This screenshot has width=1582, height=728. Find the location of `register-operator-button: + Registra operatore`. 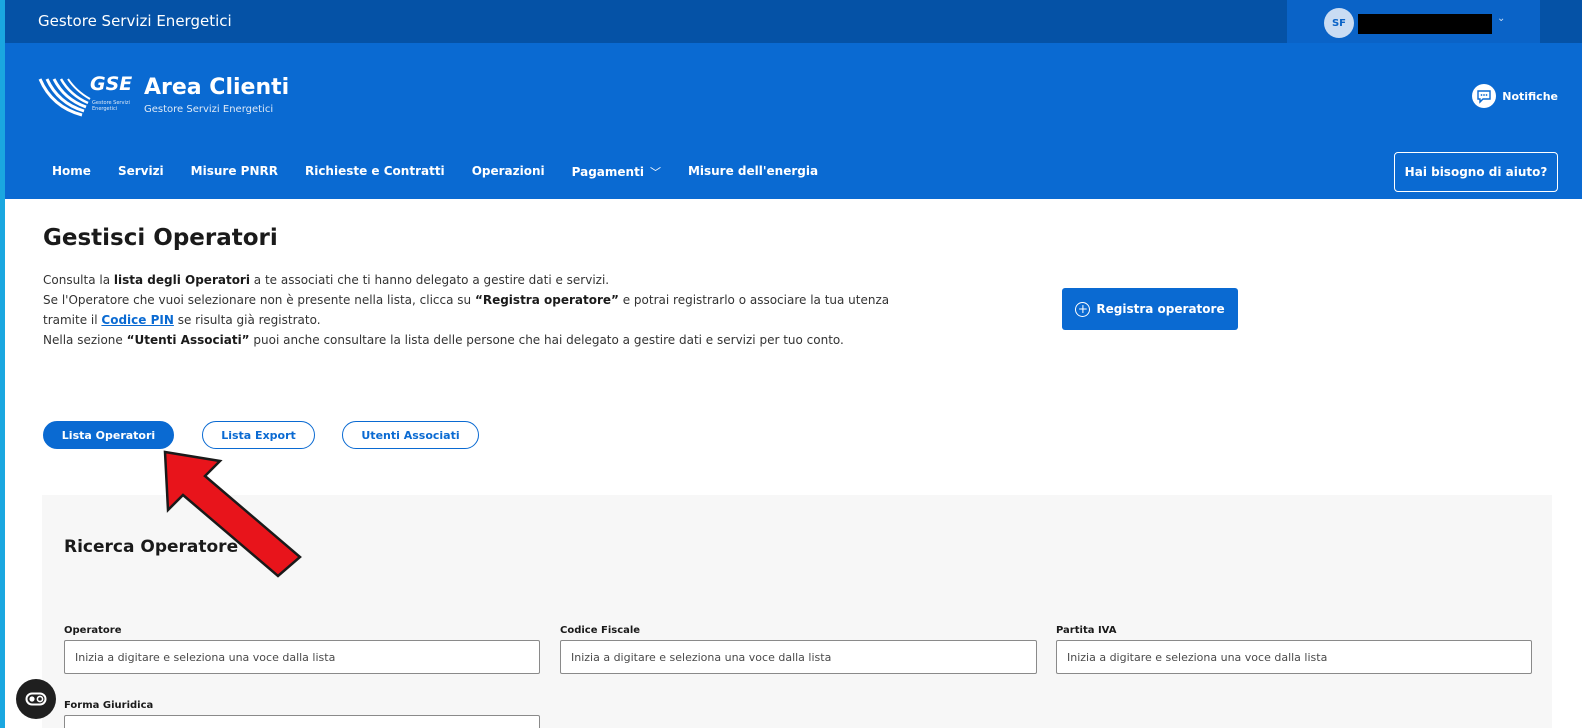

register-operator-button: + Registra operatore is located at coordinates (1150, 309).